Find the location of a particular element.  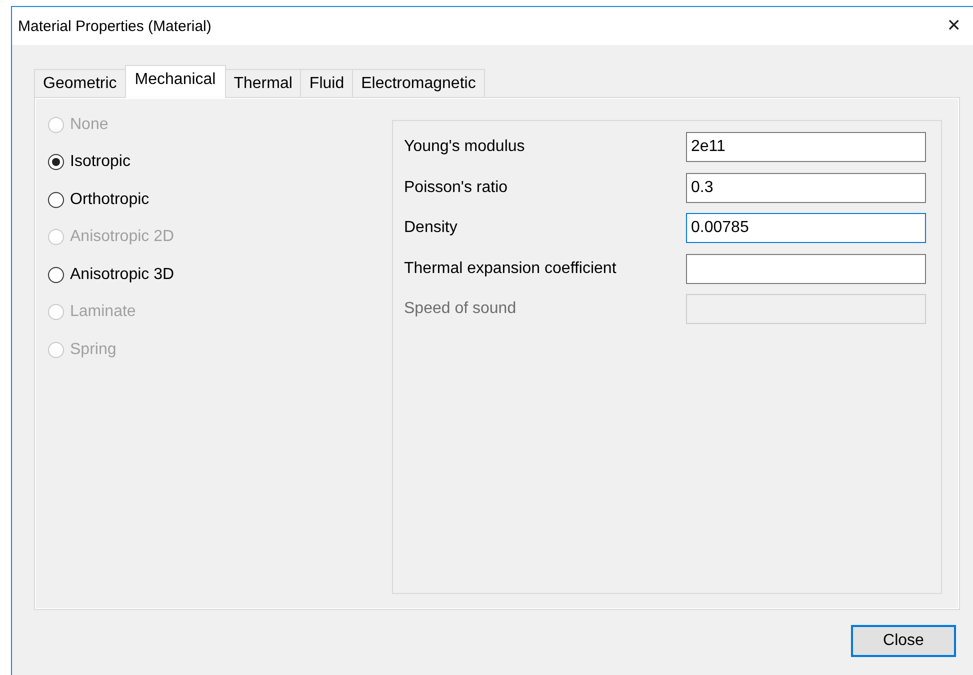

tab: Electromagnetic is located at coordinates (418, 83).